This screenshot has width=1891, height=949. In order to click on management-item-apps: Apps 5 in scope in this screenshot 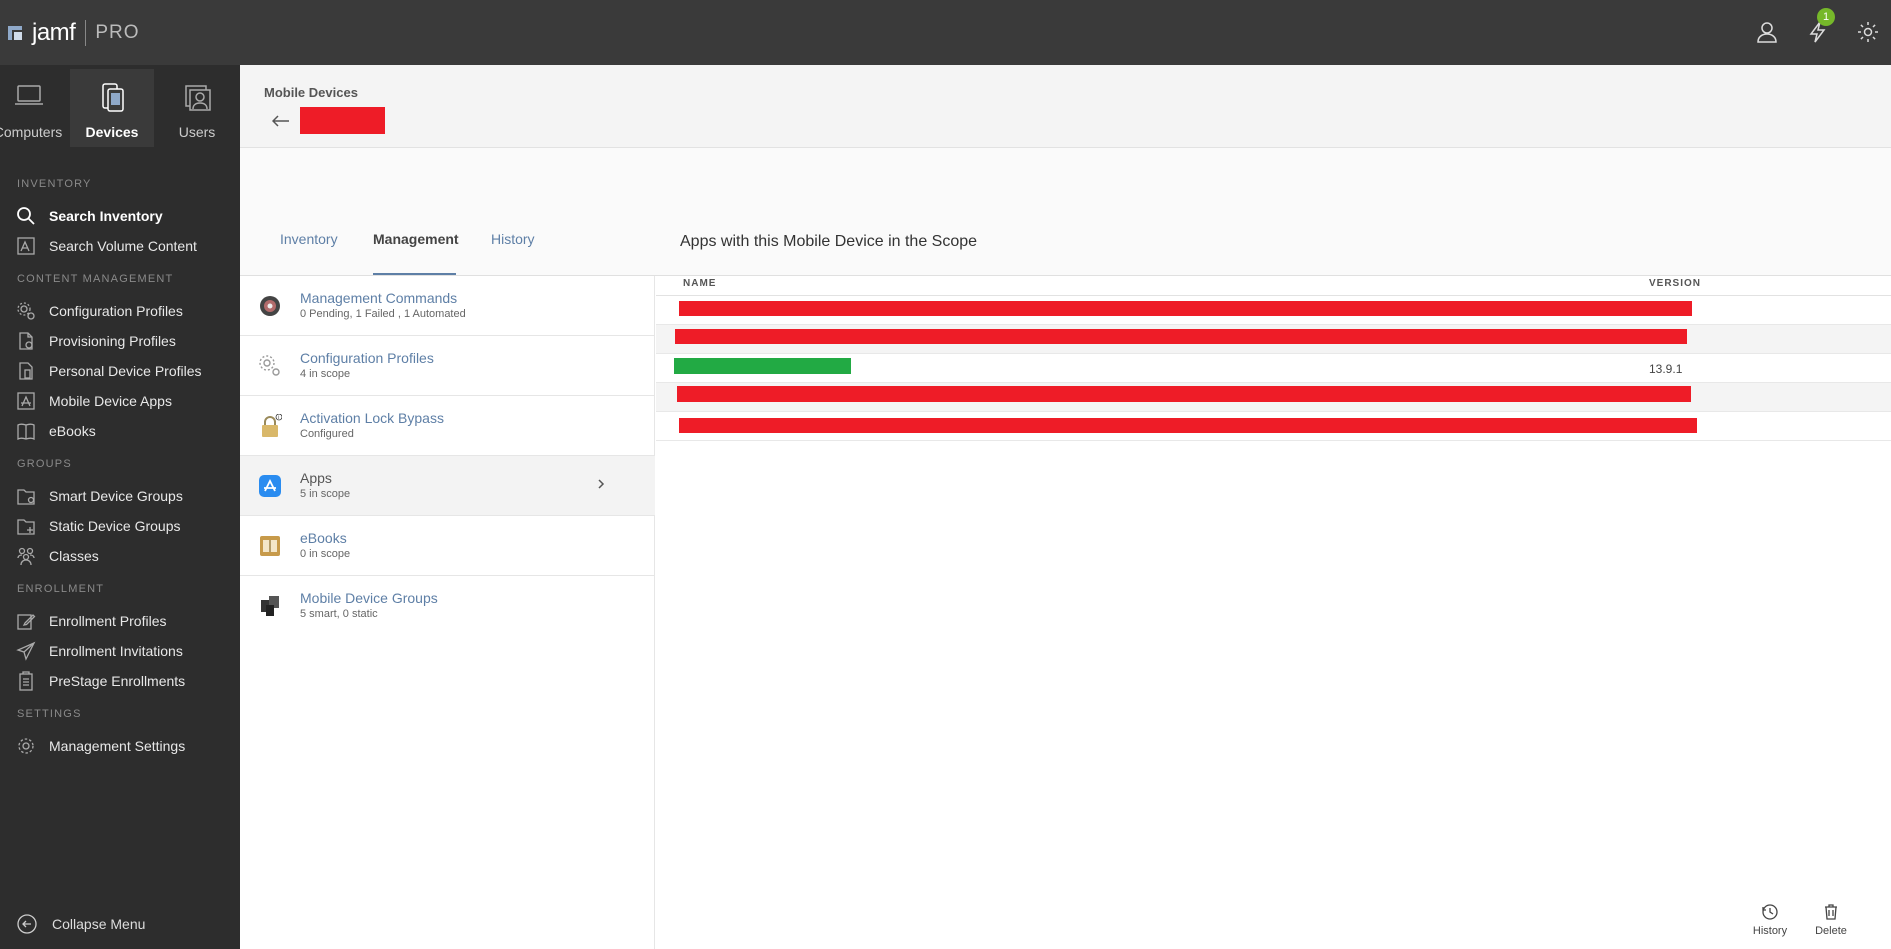, I will do `click(447, 486)`.